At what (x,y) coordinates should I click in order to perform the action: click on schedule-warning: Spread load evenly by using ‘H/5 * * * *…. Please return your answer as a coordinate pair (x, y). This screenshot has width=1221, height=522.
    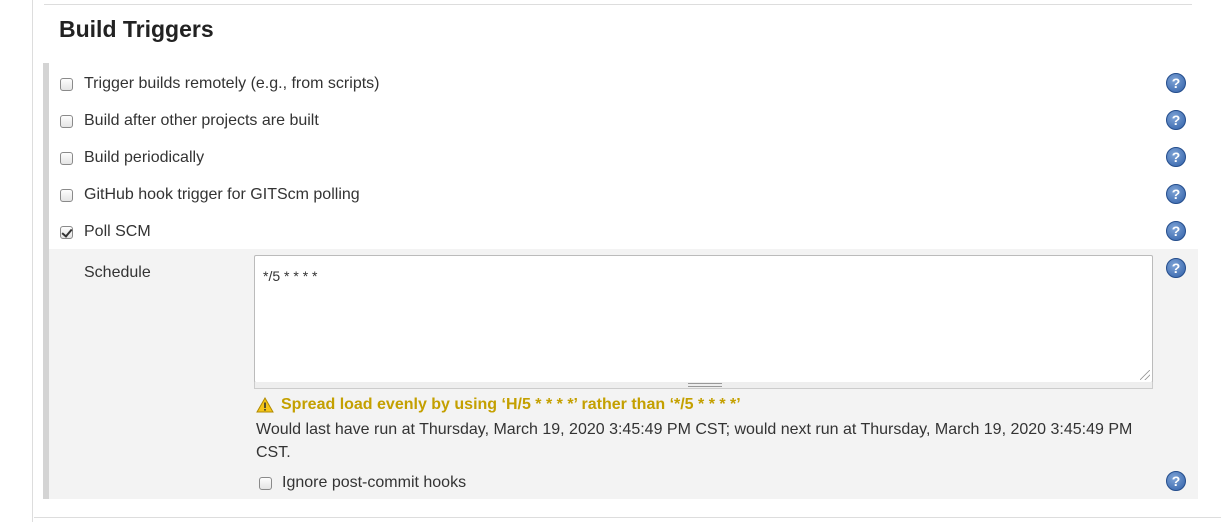
    Looking at the image, I should click on (498, 405).